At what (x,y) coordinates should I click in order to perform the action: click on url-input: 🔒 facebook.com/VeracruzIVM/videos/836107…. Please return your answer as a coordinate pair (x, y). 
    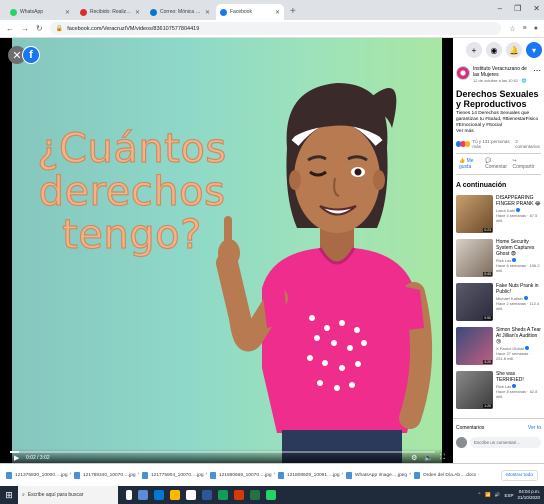
    Looking at the image, I should click on (275, 28).